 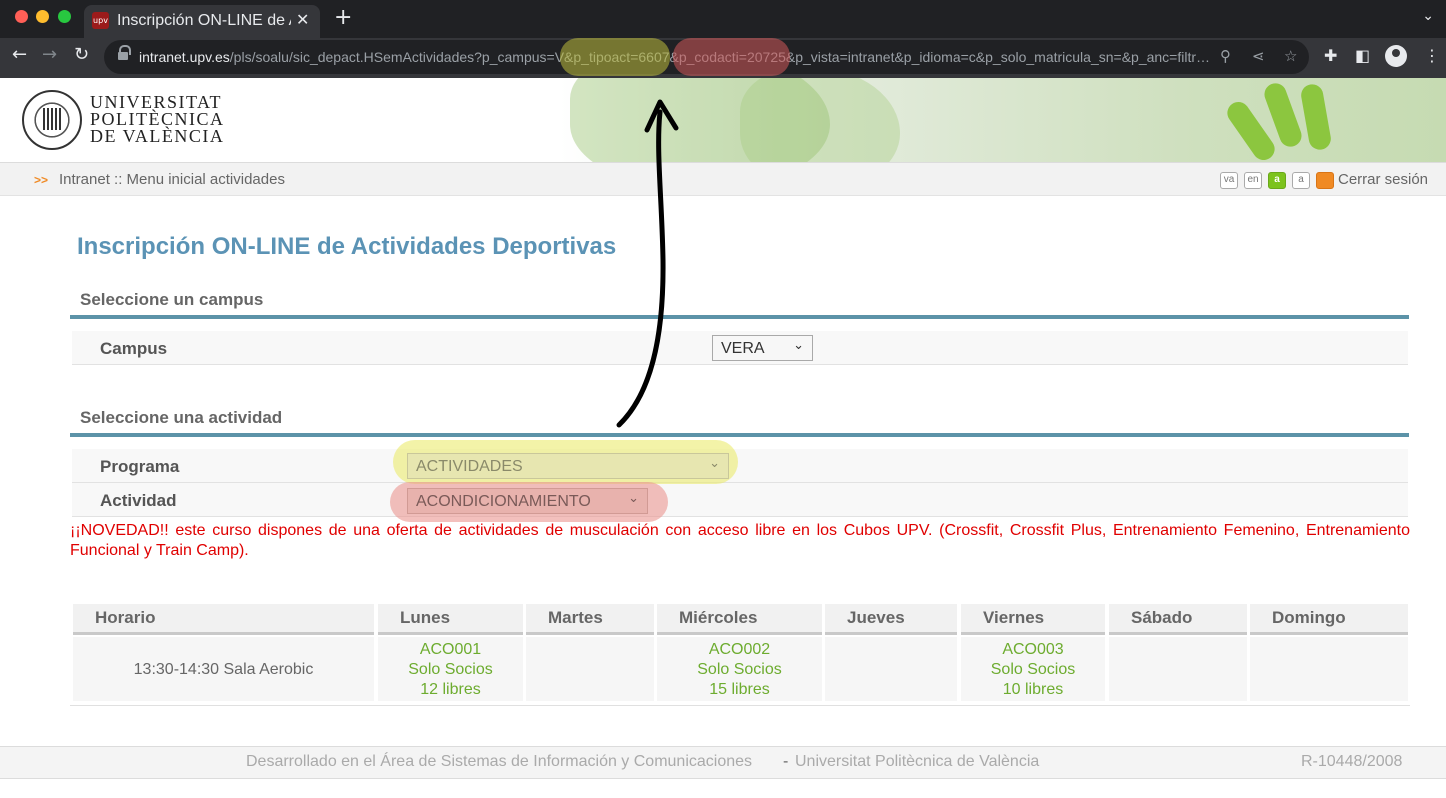 I want to click on slot-code: ACO002, so click(x=739, y=650).